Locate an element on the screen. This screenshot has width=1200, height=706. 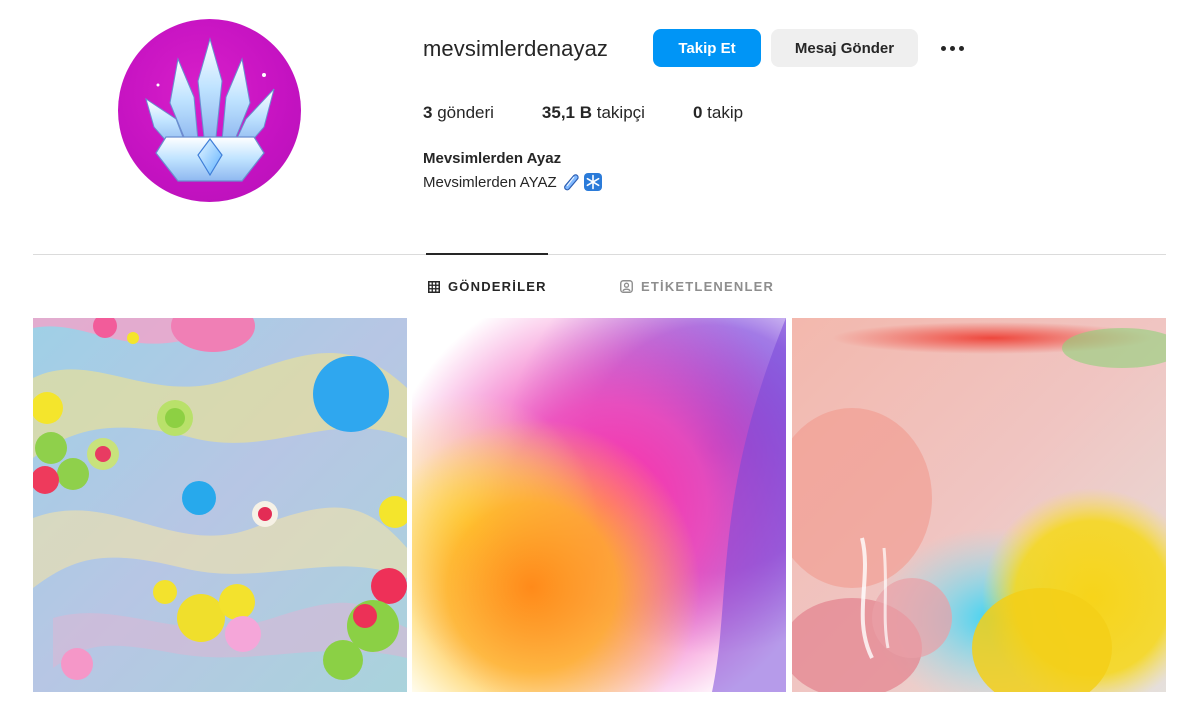
tab-posts-label: GÖNDERİLER is located at coordinates (497, 286).